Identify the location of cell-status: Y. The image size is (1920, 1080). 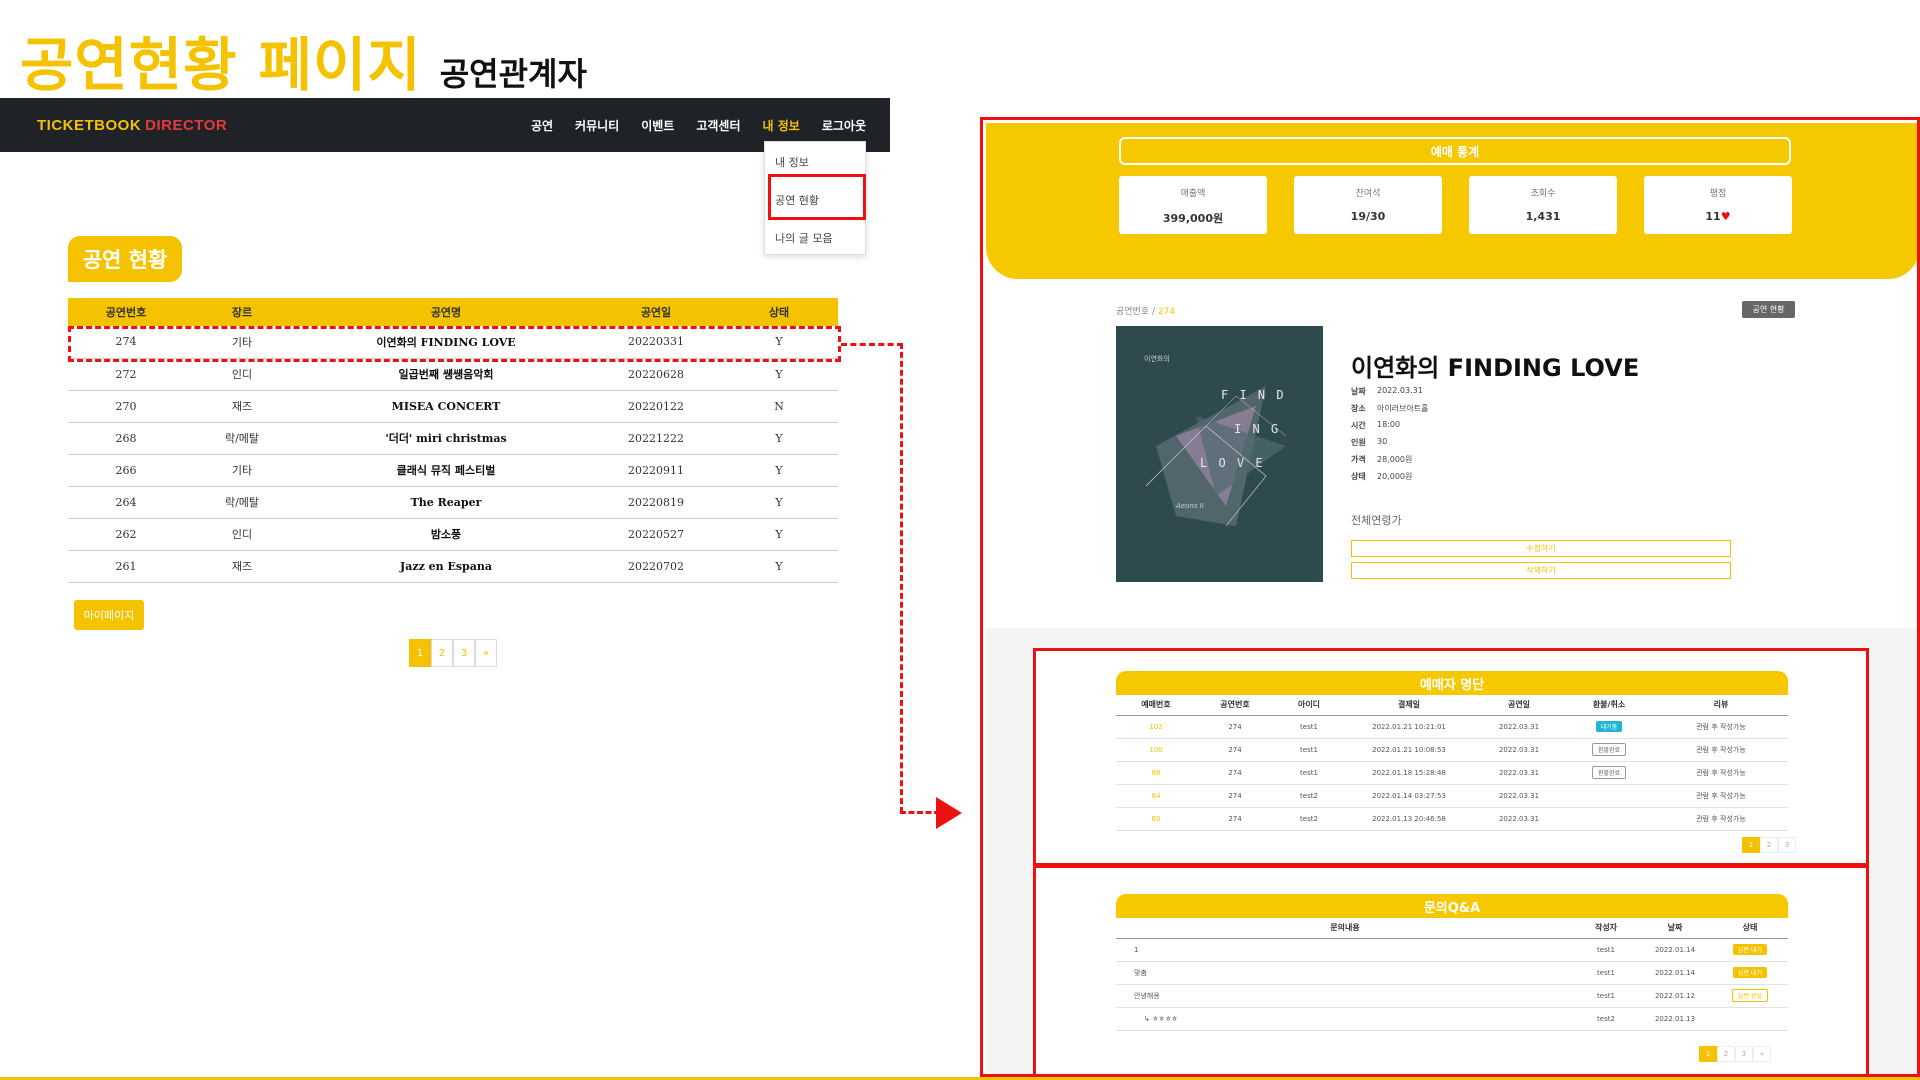
(779, 470).